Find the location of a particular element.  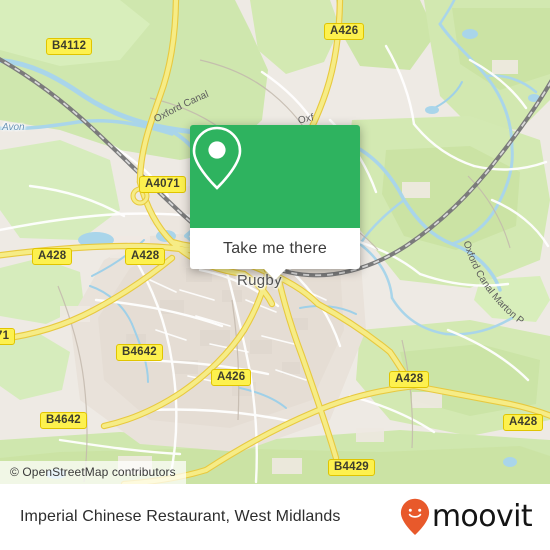

road-shield-b4112: B4112 is located at coordinates (69, 46).